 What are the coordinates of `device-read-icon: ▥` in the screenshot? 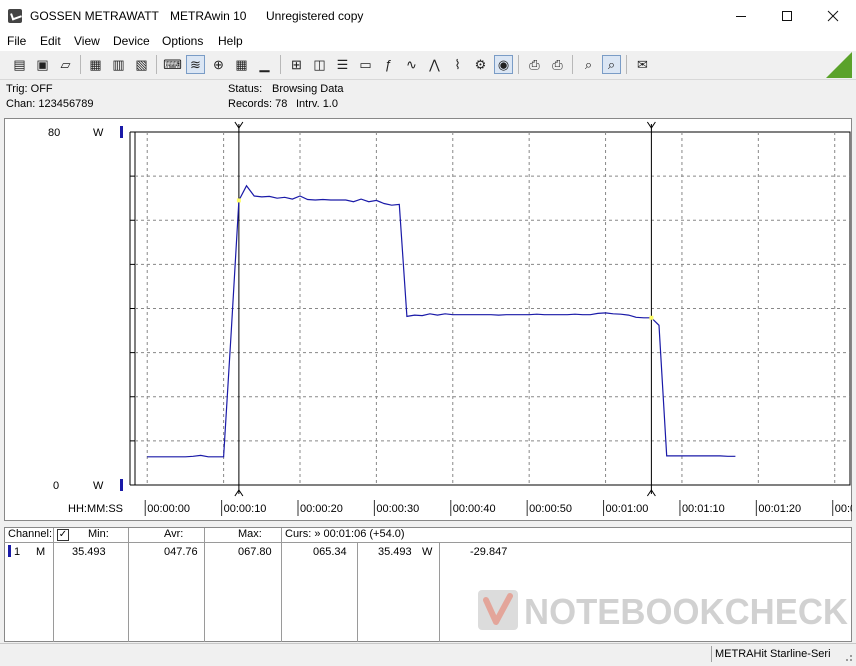 It's located at (118, 64).